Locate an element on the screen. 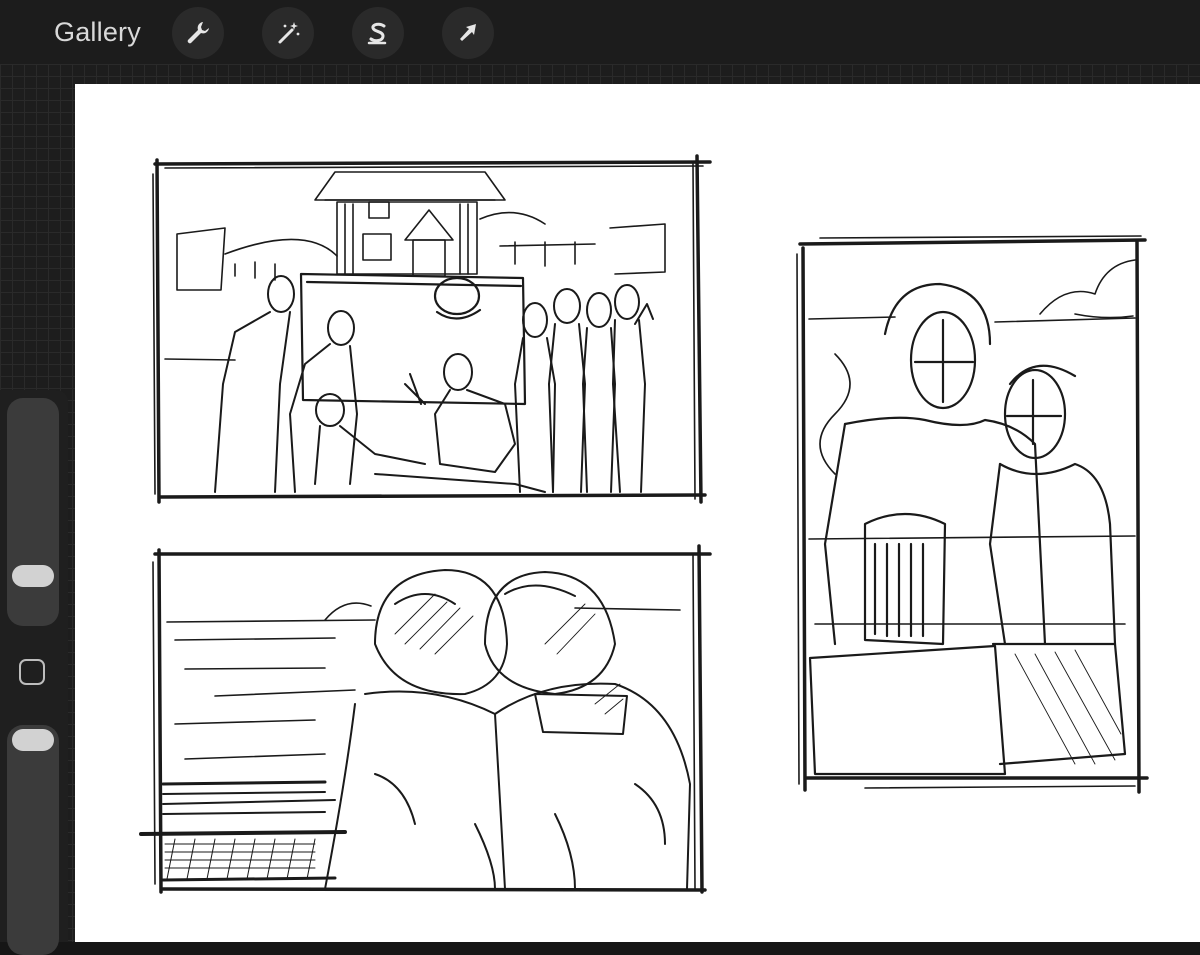 The width and height of the screenshot is (1200, 955). brush-size-thumb is located at coordinates (33, 576).